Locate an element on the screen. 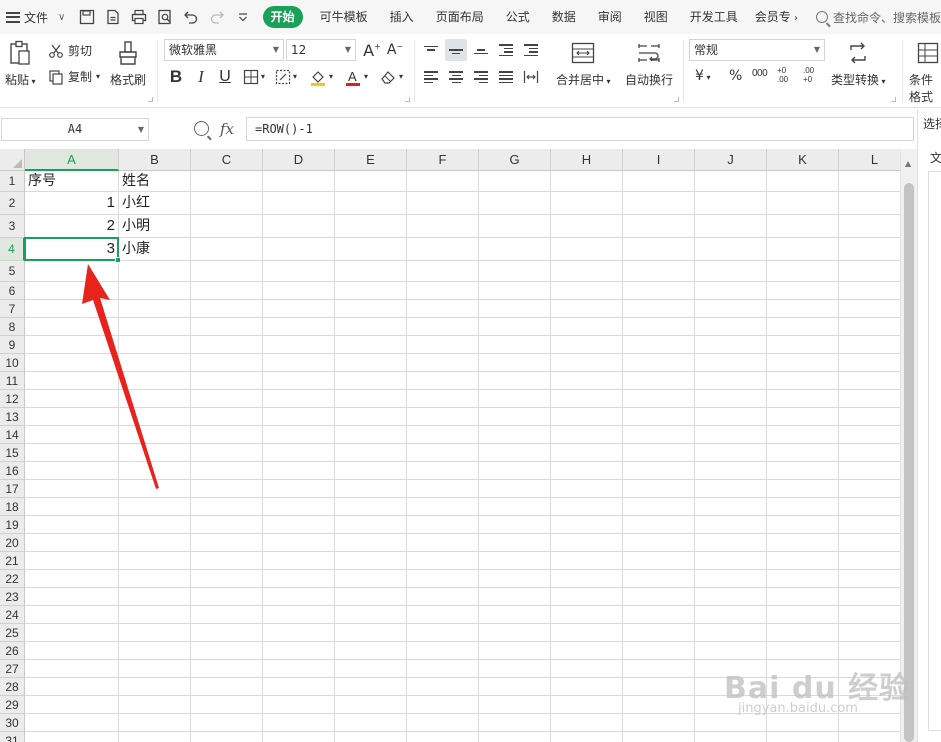  select-all-corner is located at coordinates (12, 160).